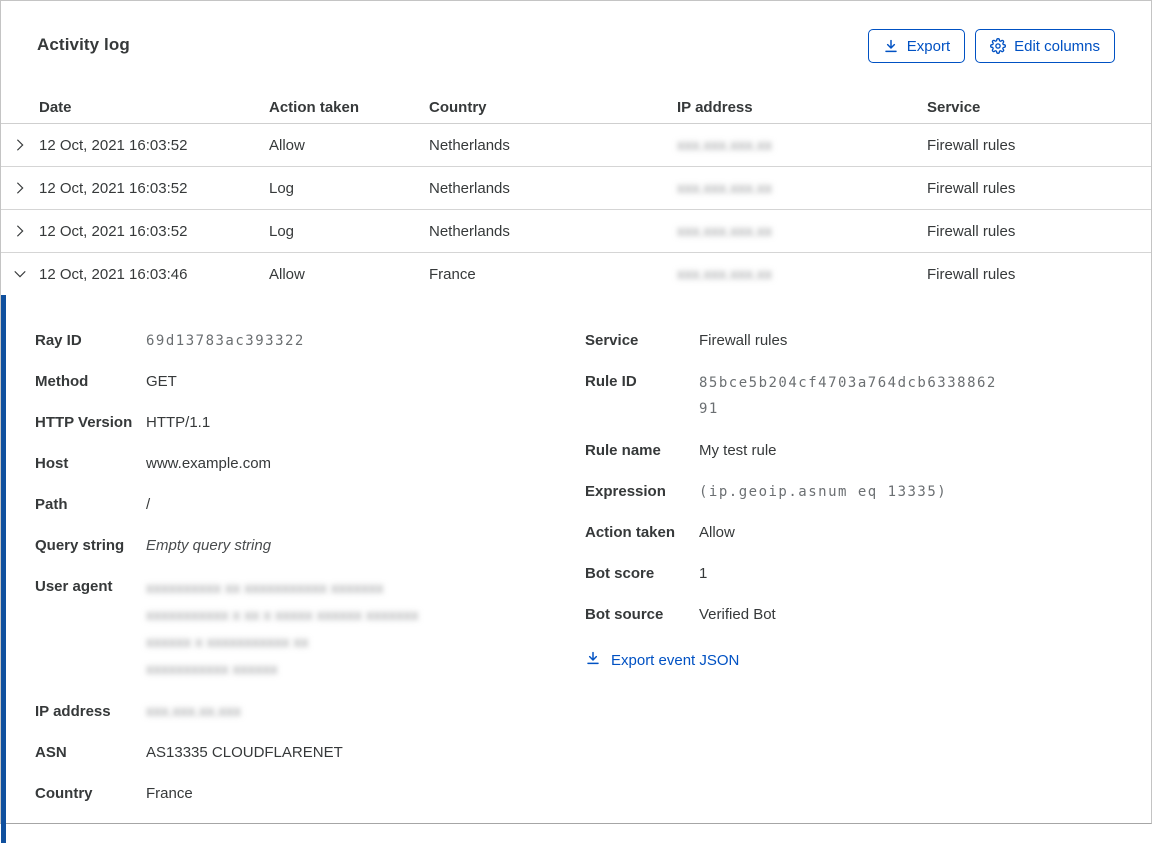 The width and height of the screenshot is (1152, 843). I want to click on column-header-country: Country, so click(458, 107).